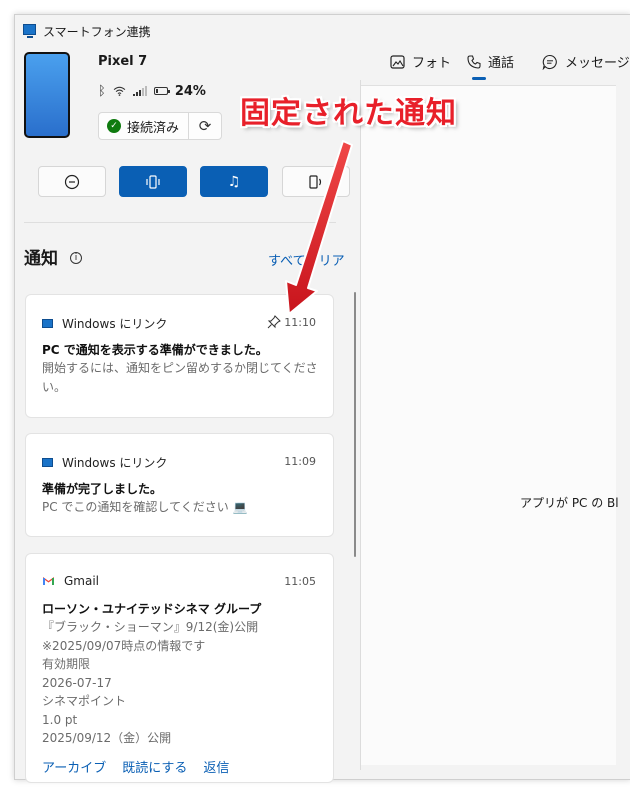 The height and width of the screenshot is (792, 630). Describe the element at coordinates (501, 63) in the screenshot. I see `tab-calls-label: 通話` at that location.